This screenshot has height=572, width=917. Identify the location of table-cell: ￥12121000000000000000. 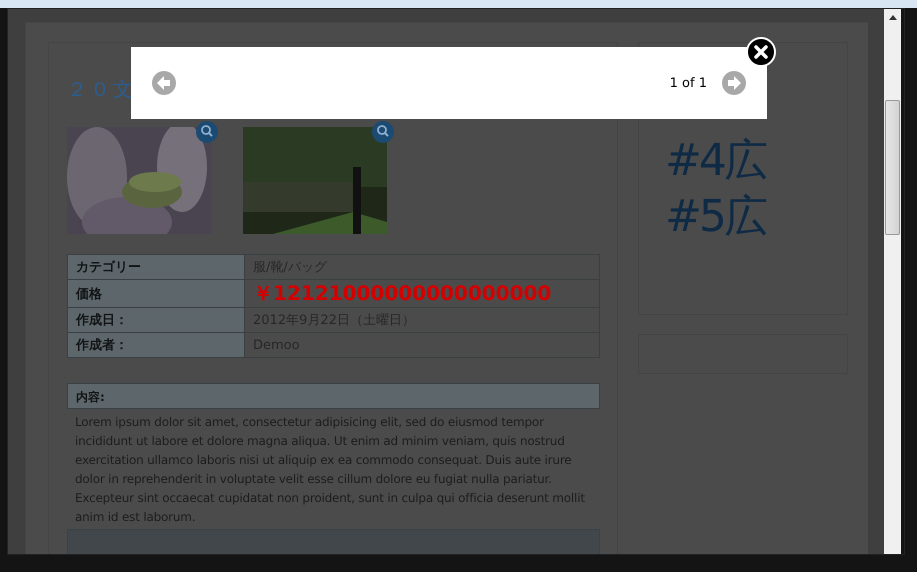
(422, 294).